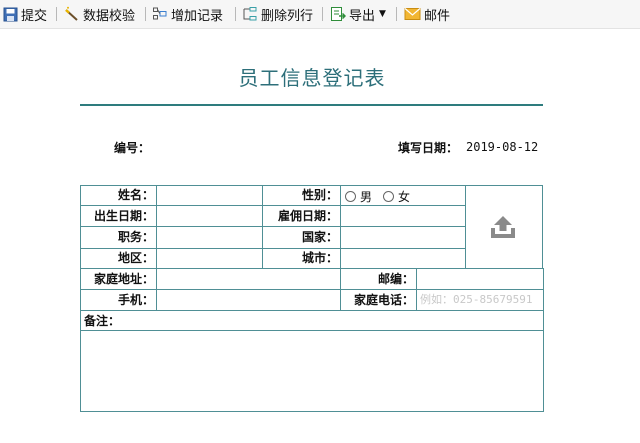 The image size is (640, 443). What do you see at coordinates (248, 300) in the screenshot?
I see `mobile-input` at bounding box center [248, 300].